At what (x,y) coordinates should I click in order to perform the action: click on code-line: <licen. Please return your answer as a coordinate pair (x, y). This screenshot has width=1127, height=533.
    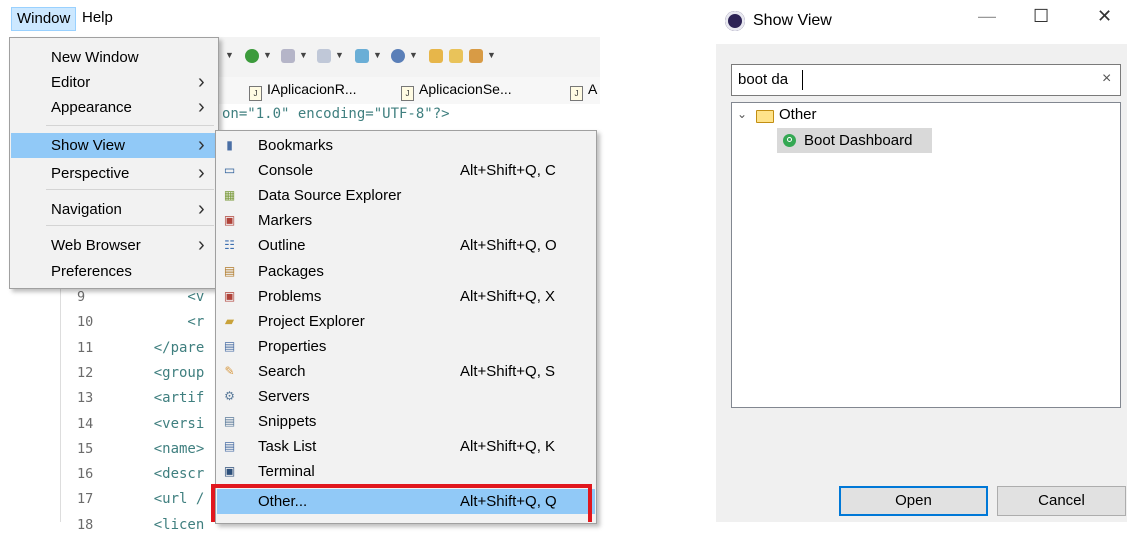
    Looking at the image, I should click on (162, 525).